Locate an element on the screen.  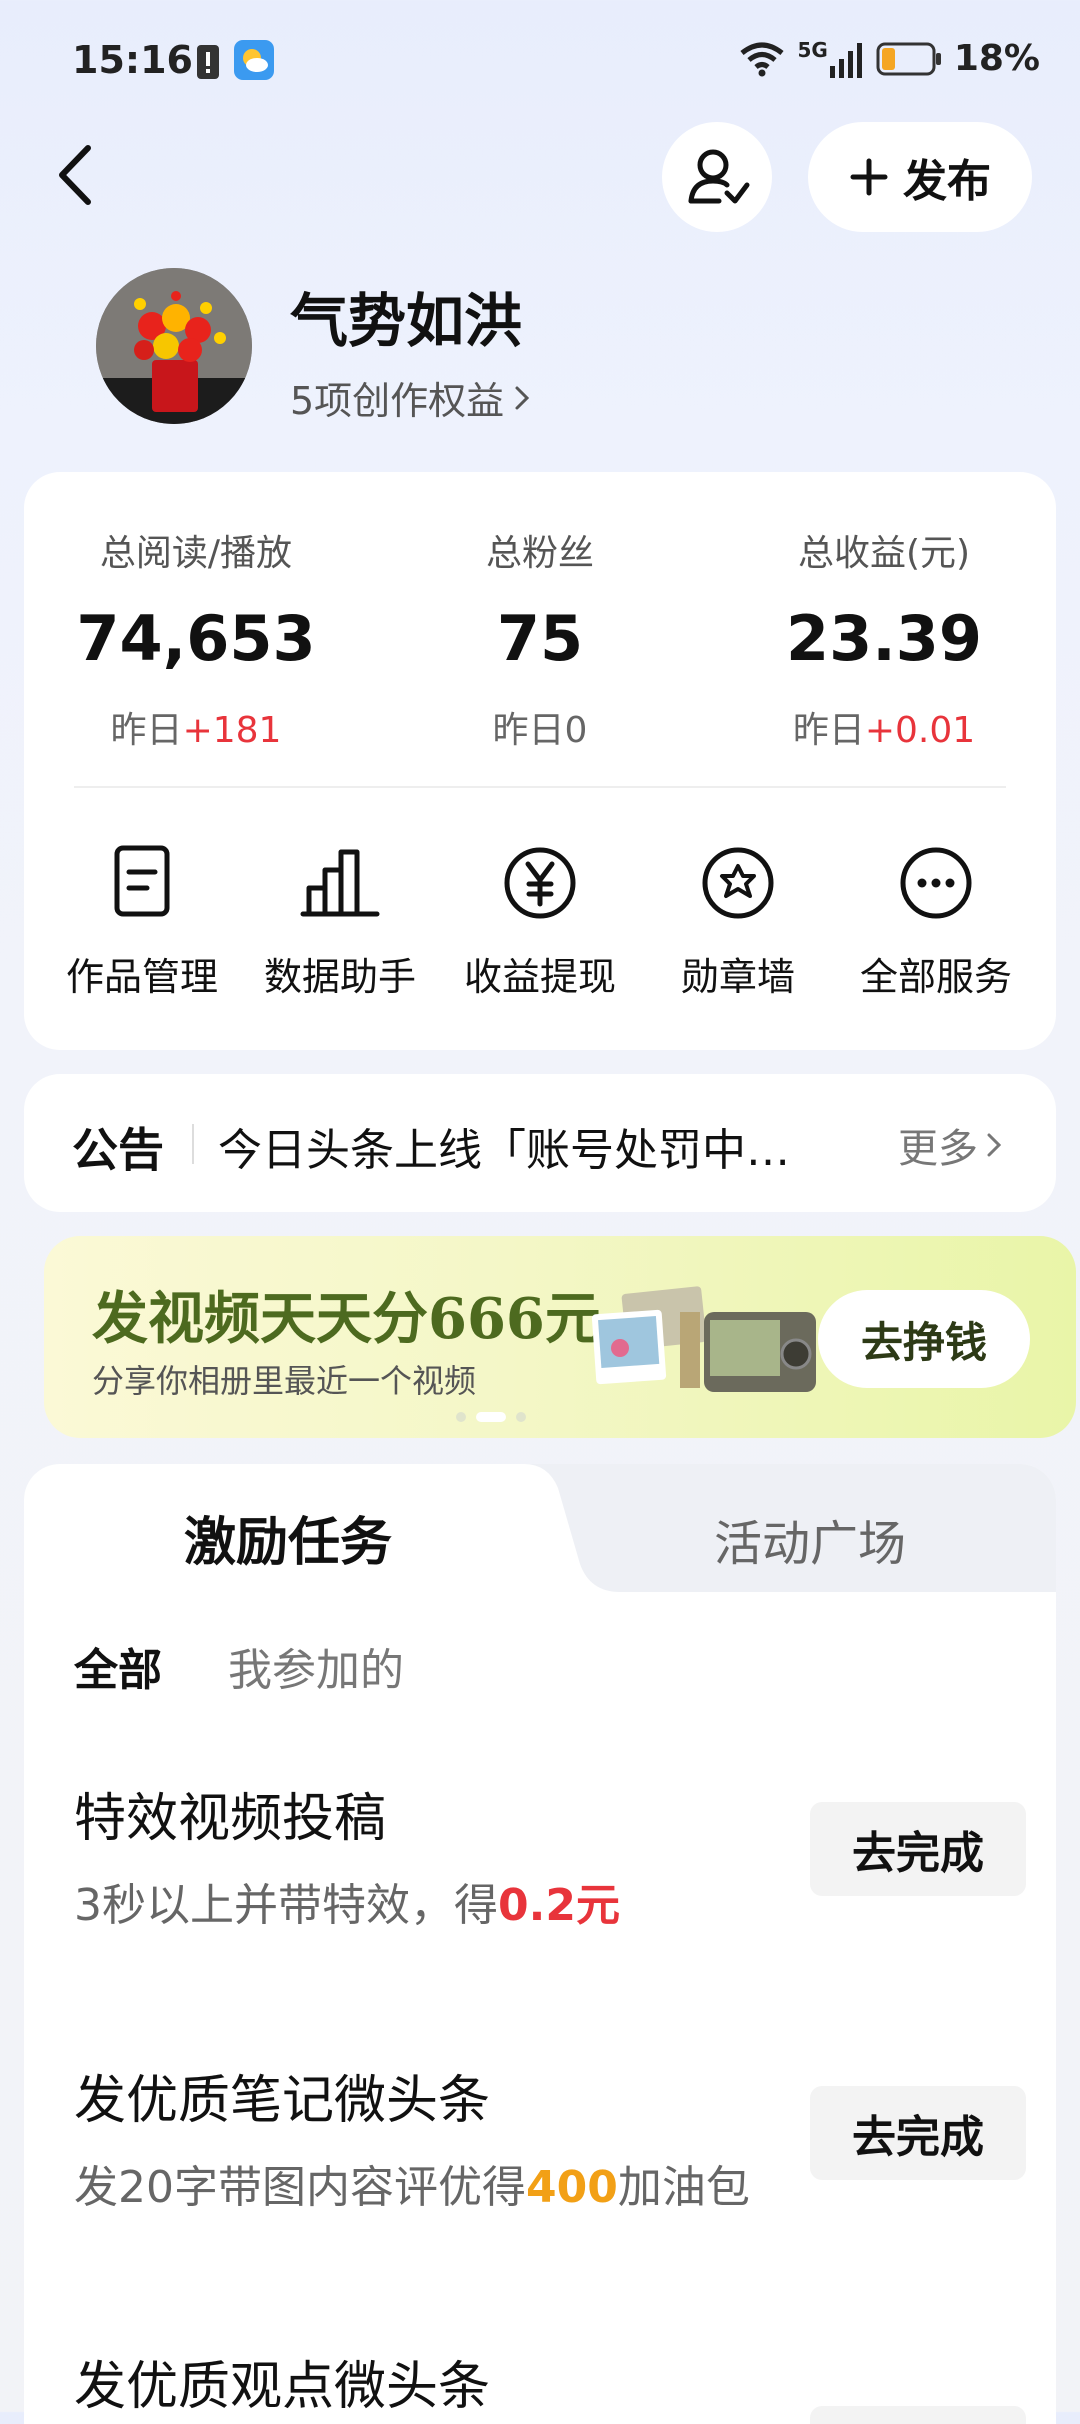
stat-total-fans: 总粉丝 75 昨日0 is located at coordinates (540, 638).